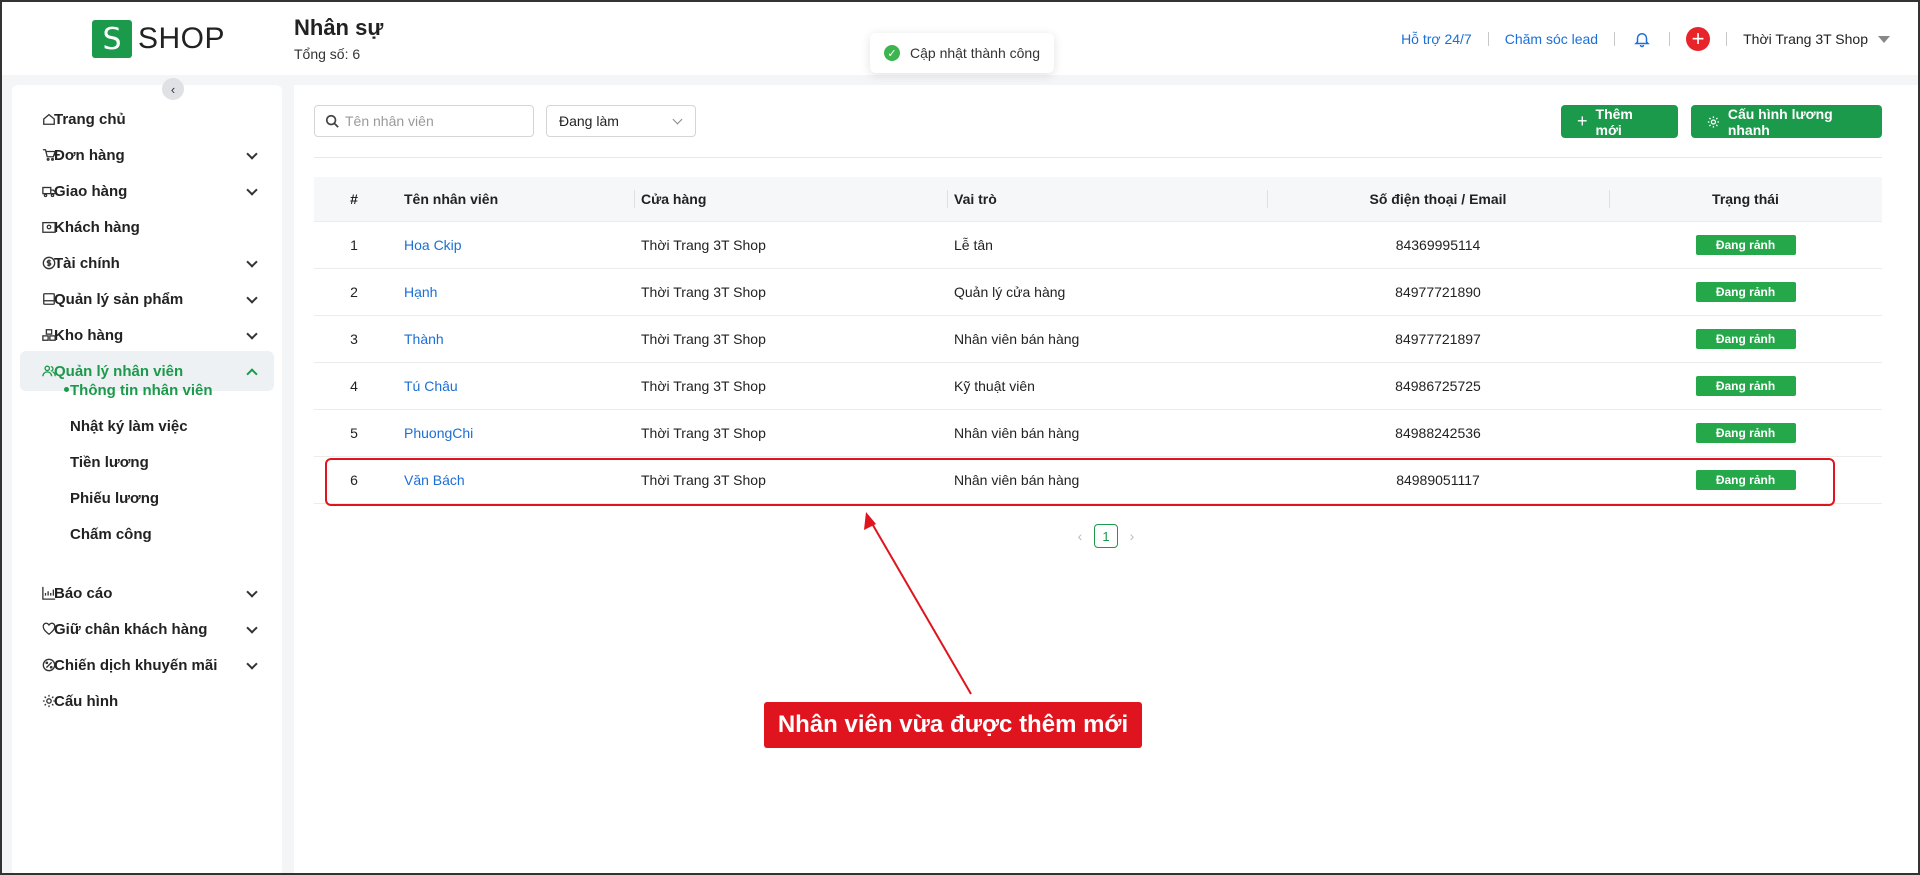 This screenshot has width=1920, height=875. I want to click on cell-index: 6, so click(354, 480).